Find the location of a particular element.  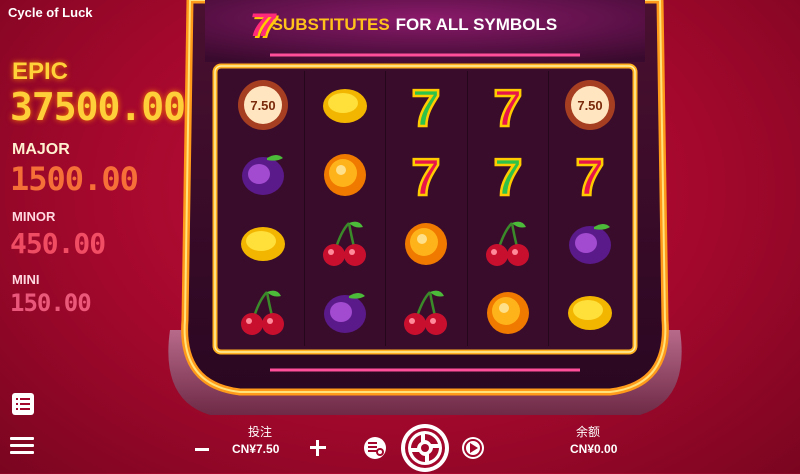

game-title: Cycle of Luck is located at coordinates (50, 12).